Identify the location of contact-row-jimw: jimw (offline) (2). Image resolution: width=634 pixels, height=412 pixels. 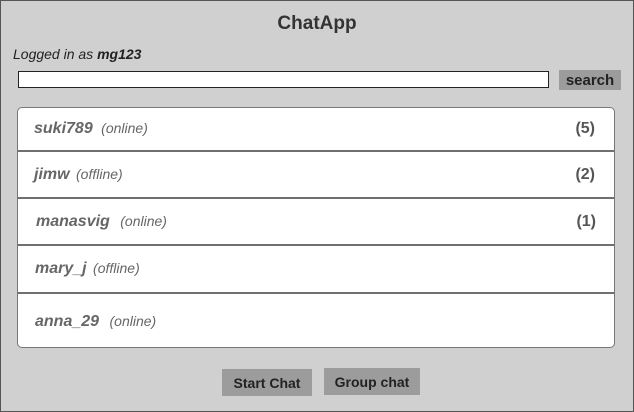
(316, 175).